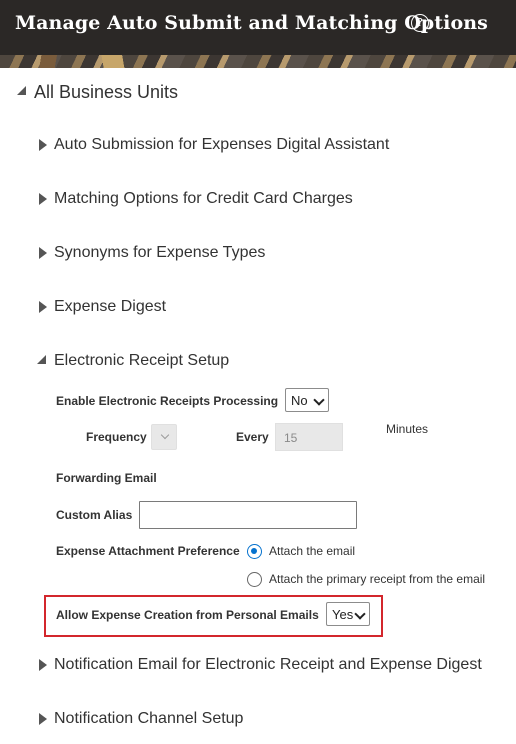  I want to click on personal-emails-select: Yes, so click(348, 614).